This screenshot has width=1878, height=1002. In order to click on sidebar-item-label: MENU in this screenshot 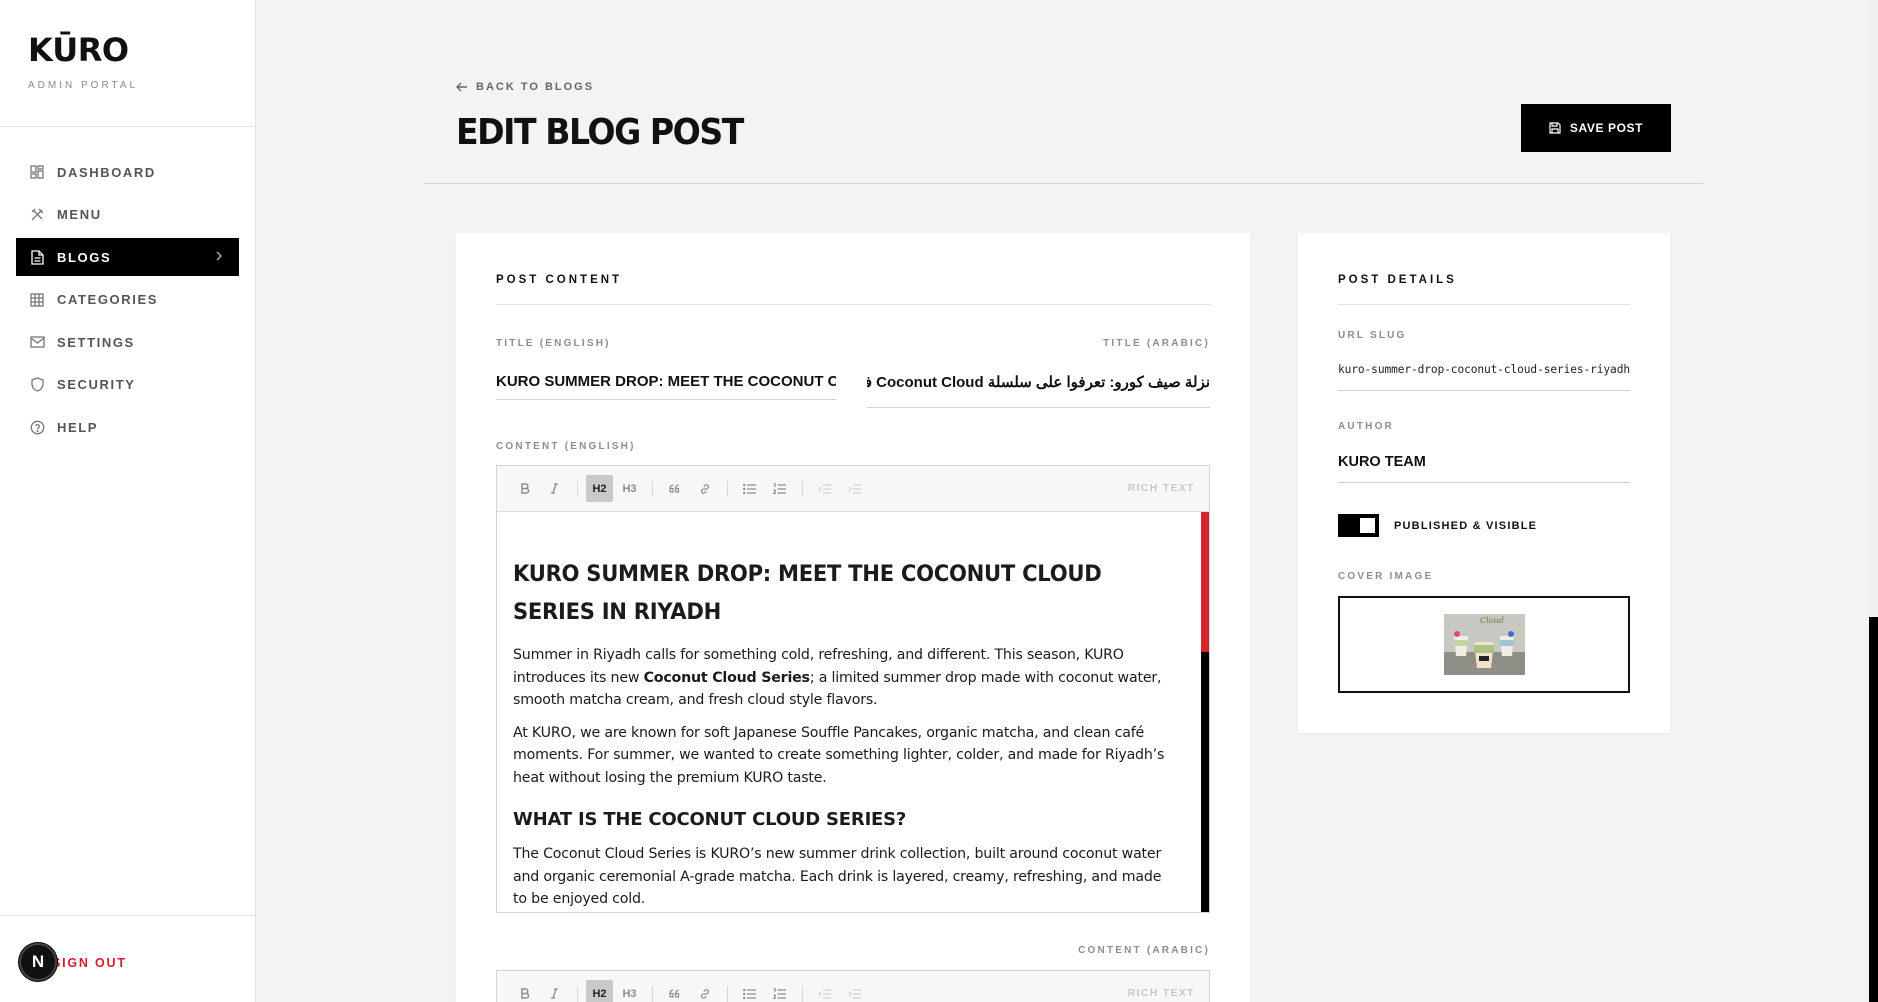, I will do `click(79, 214)`.